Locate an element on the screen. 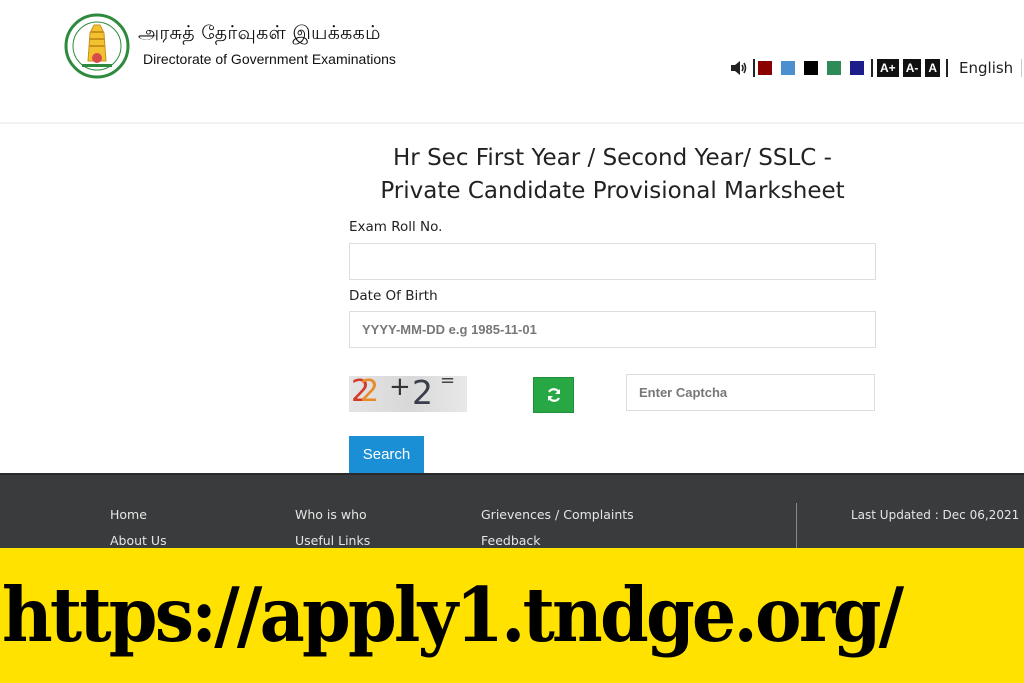 Image resolution: width=1024 pixels, height=683 pixels. roll-number-label: Exam Roll No. is located at coordinates (396, 227).